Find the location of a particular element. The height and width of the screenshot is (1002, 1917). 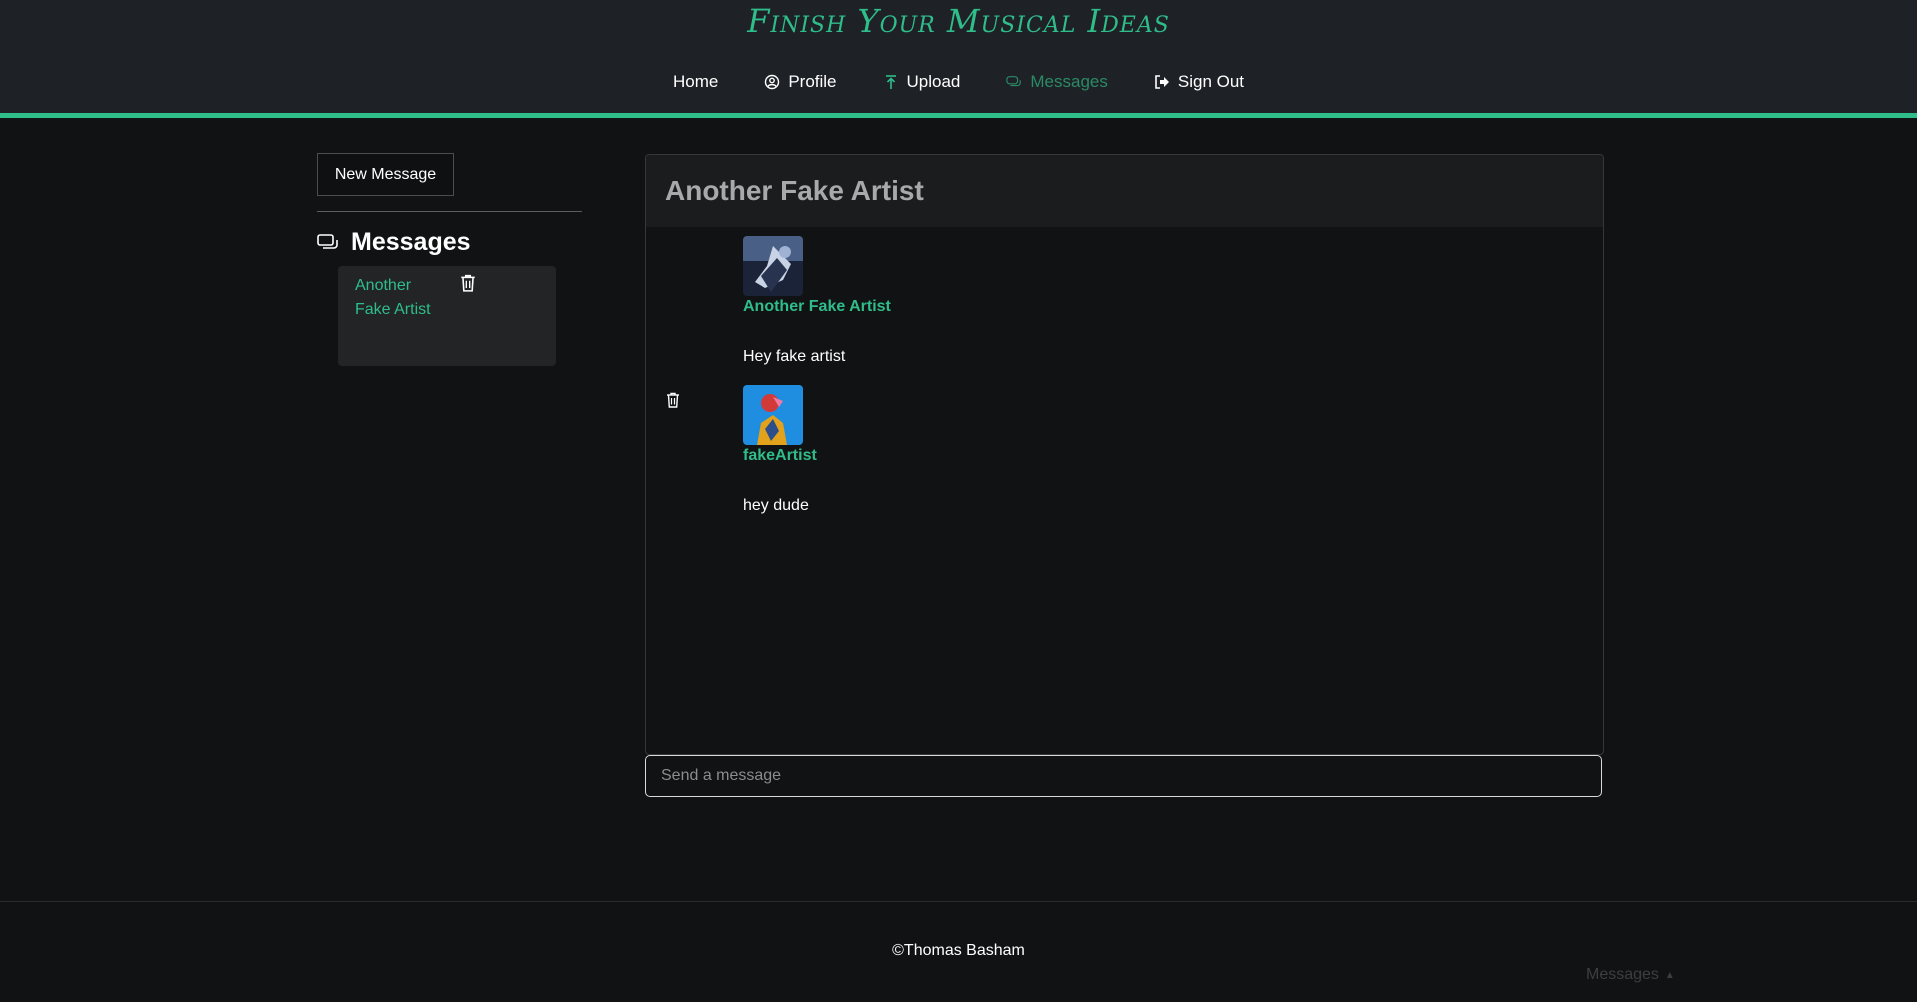

footer: ©Thomas Basham Messages ▲ is located at coordinates (958, 951).